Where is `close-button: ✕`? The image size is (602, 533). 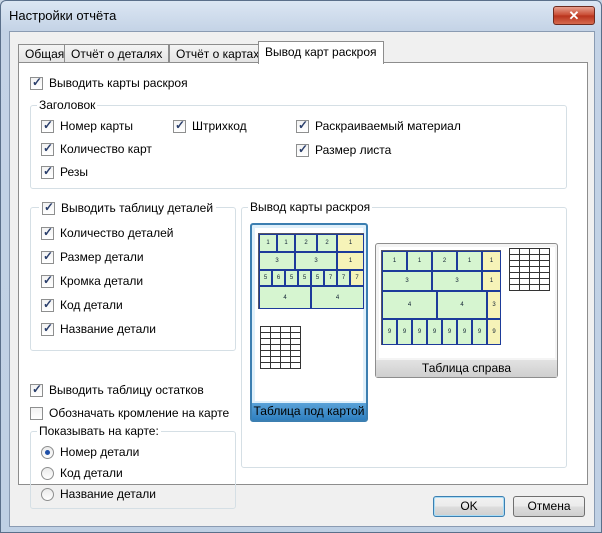
close-button: ✕ is located at coordinates (574, 15).